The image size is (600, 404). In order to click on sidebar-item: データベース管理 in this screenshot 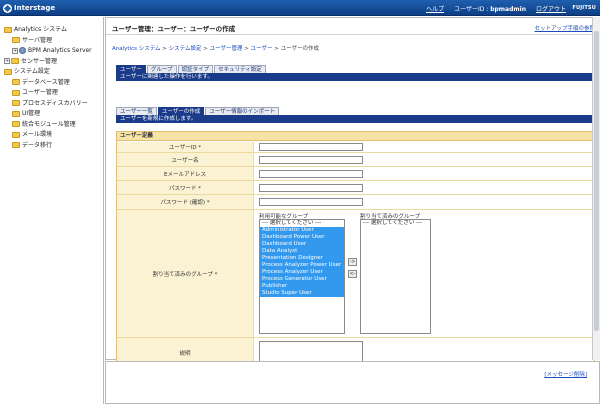, I will do `click(51, 83)`.